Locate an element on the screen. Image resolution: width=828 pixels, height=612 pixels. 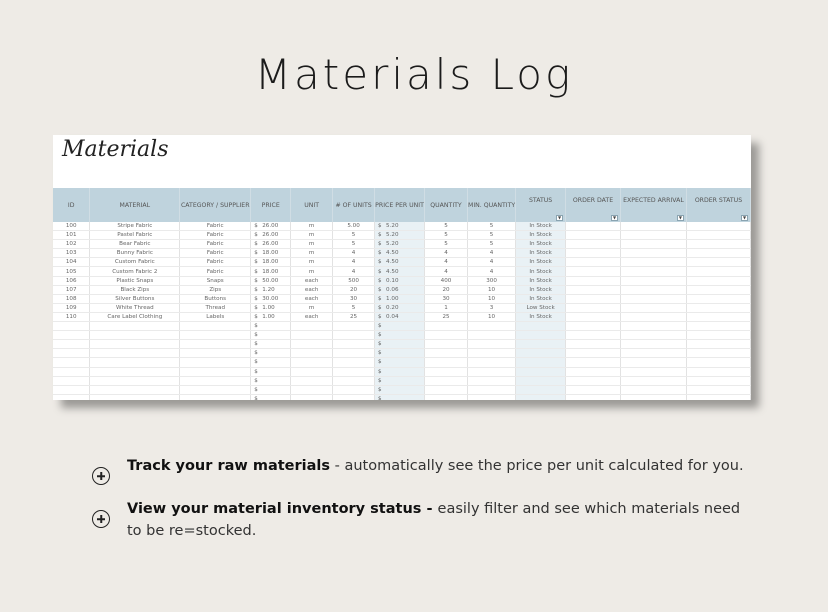
cell-status: Low Stock is located at coordinates (541, 308).